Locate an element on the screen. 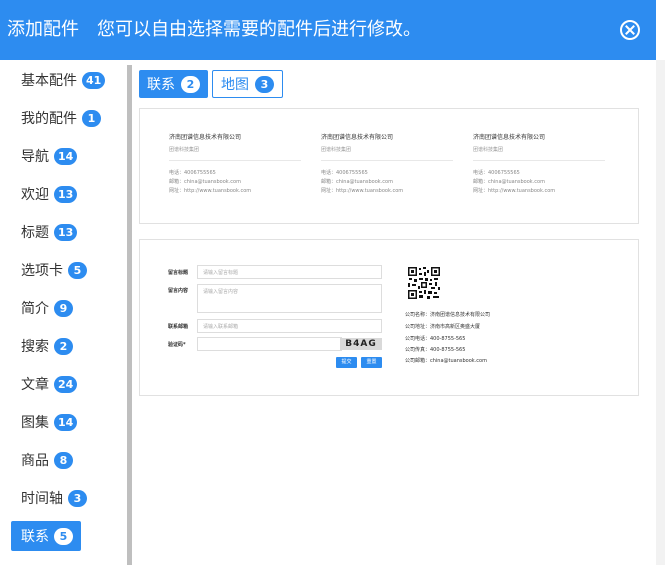 This screenshot has height=565, width=665. tab-map: 地图 3 is located at coordinates (247, 84).